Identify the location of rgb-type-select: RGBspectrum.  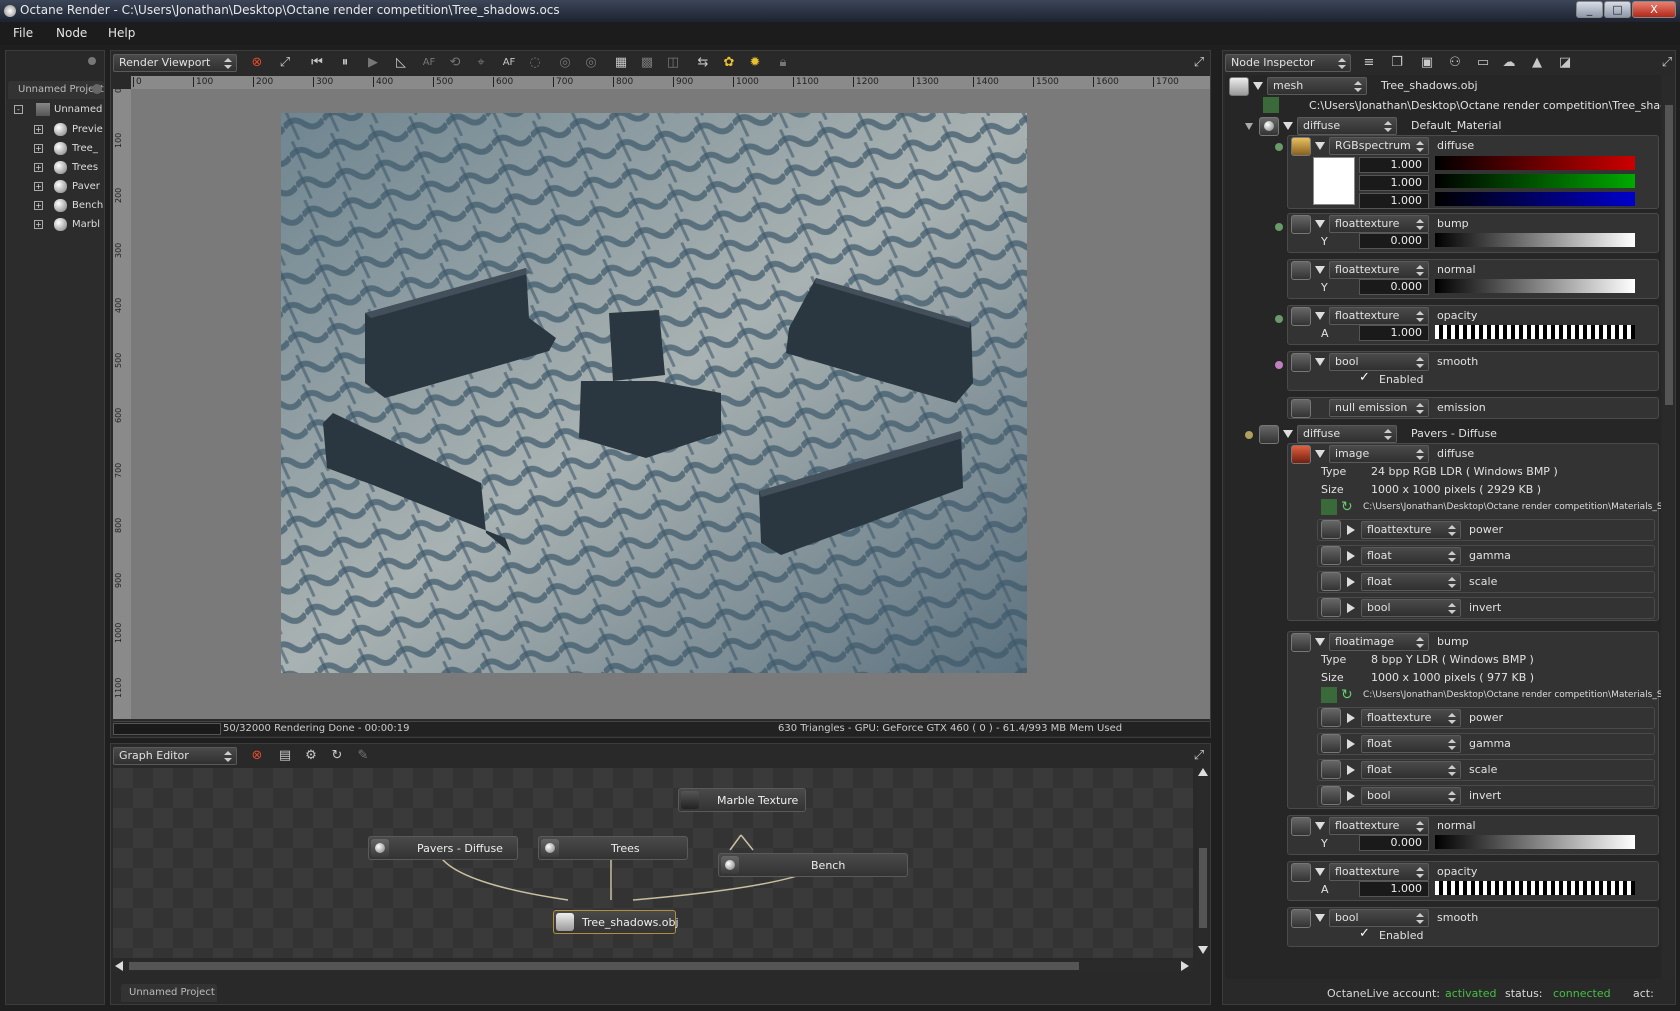
(1379, 146).